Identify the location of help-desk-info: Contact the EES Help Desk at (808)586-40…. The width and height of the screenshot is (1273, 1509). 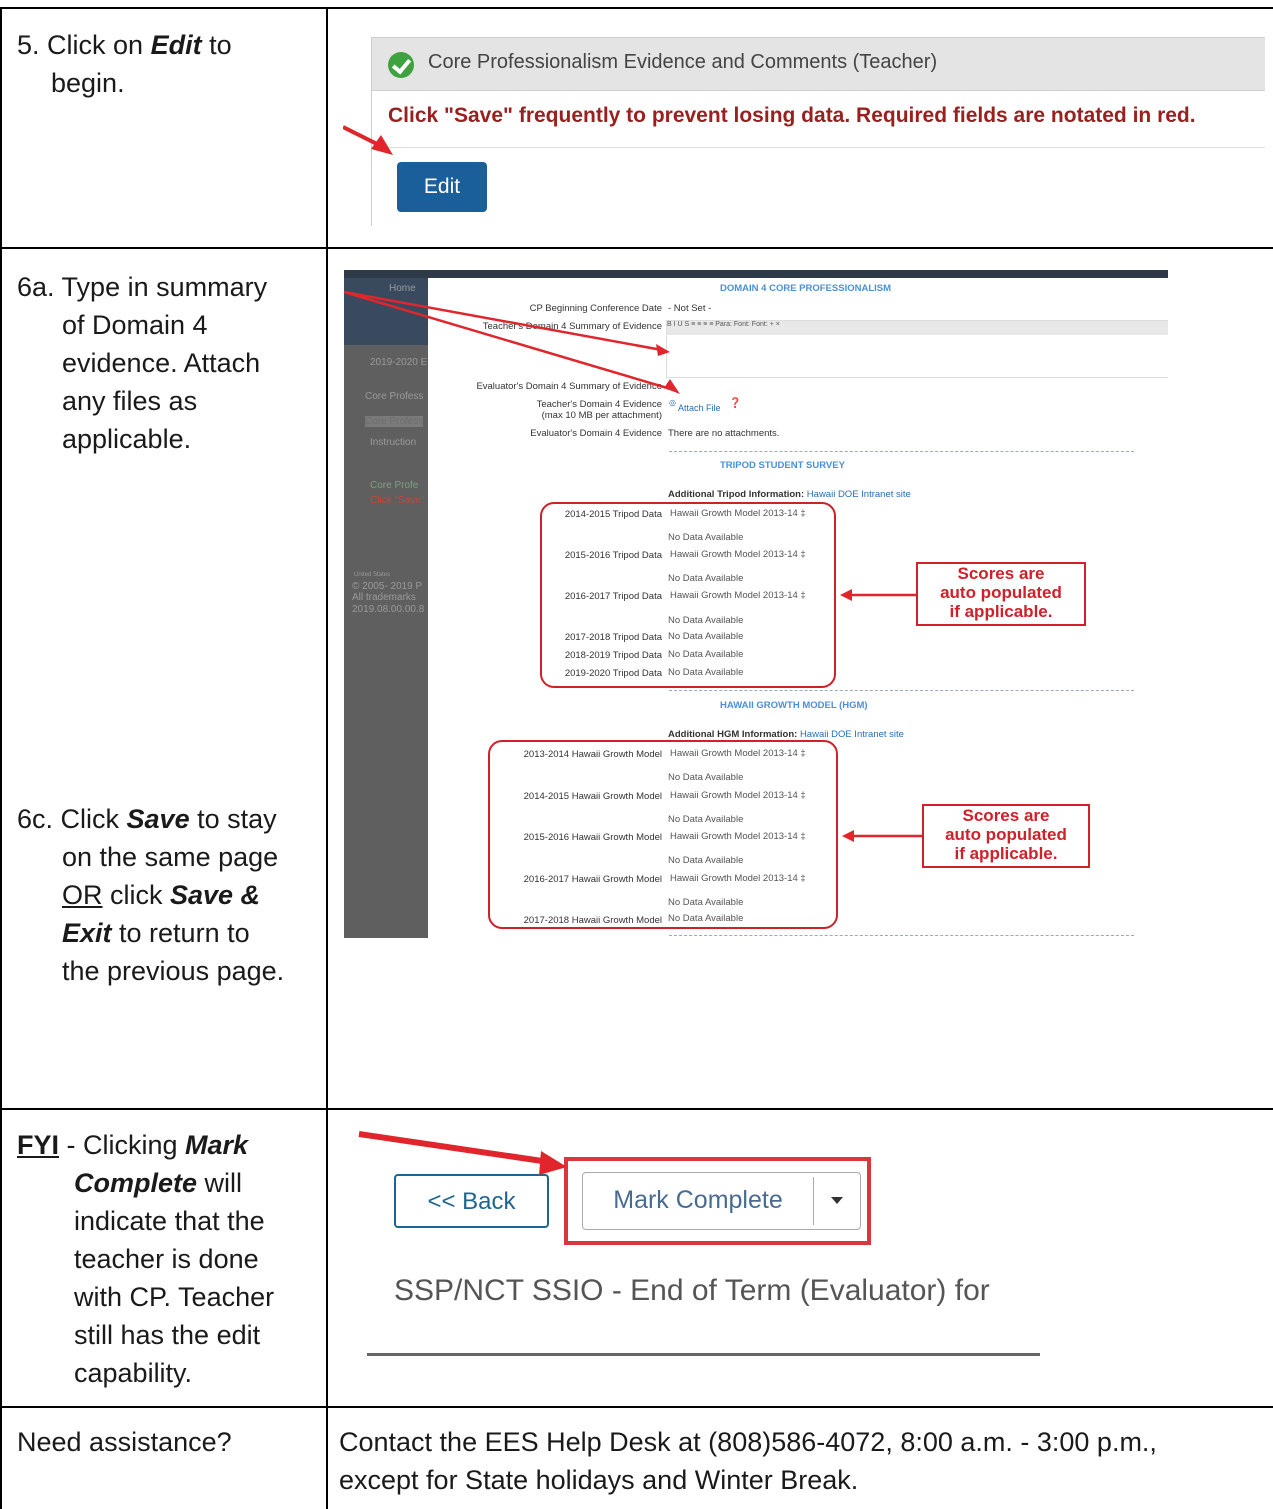
(748, 1461).